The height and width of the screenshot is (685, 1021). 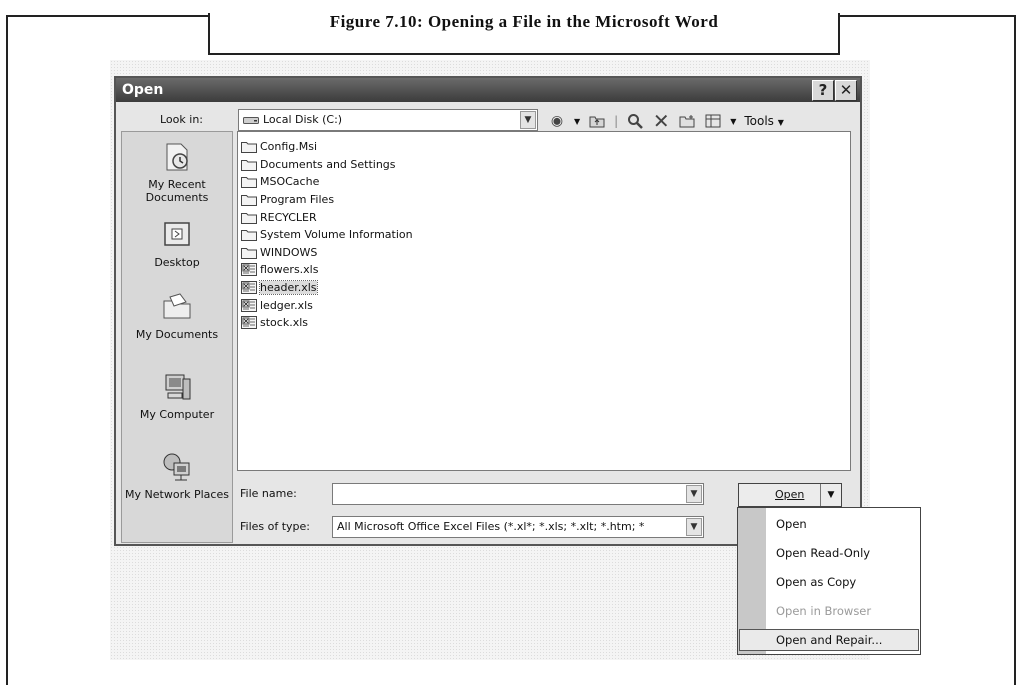 What do you see at coordinates (177, 307) in the screenshot?
I see `my-documents-icon` at bounding box center [177, 307].